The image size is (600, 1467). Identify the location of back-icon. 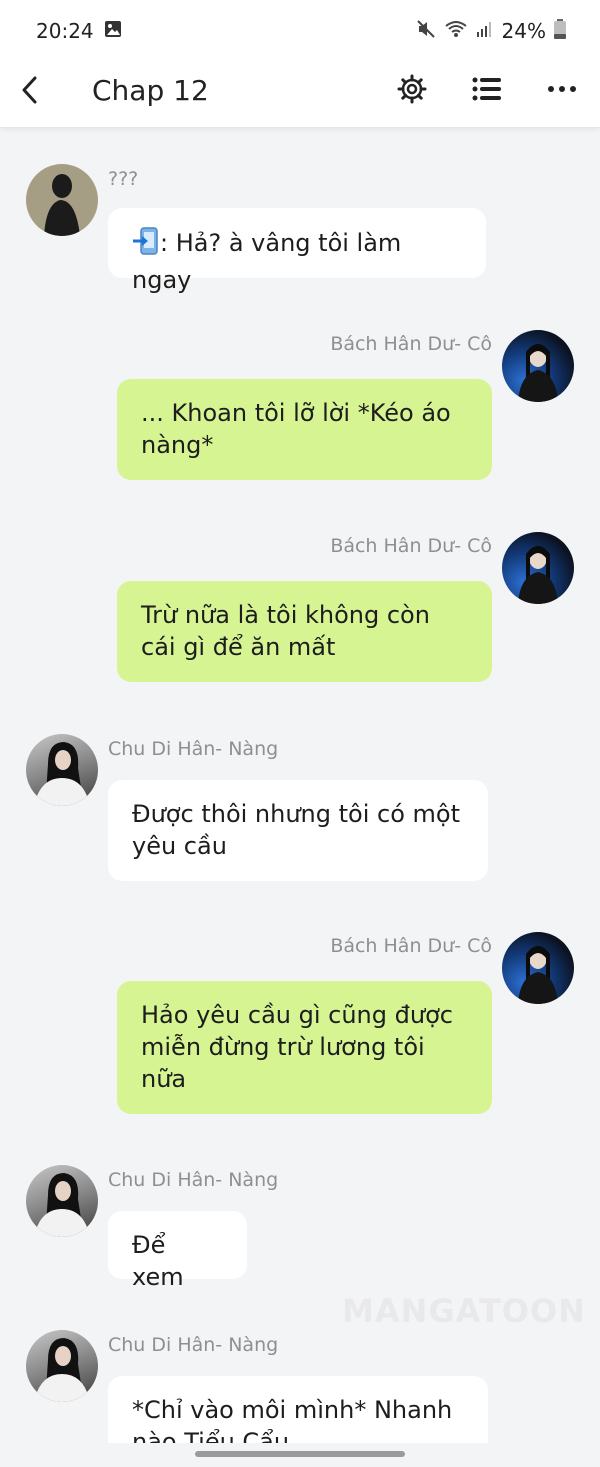
(29, 90).